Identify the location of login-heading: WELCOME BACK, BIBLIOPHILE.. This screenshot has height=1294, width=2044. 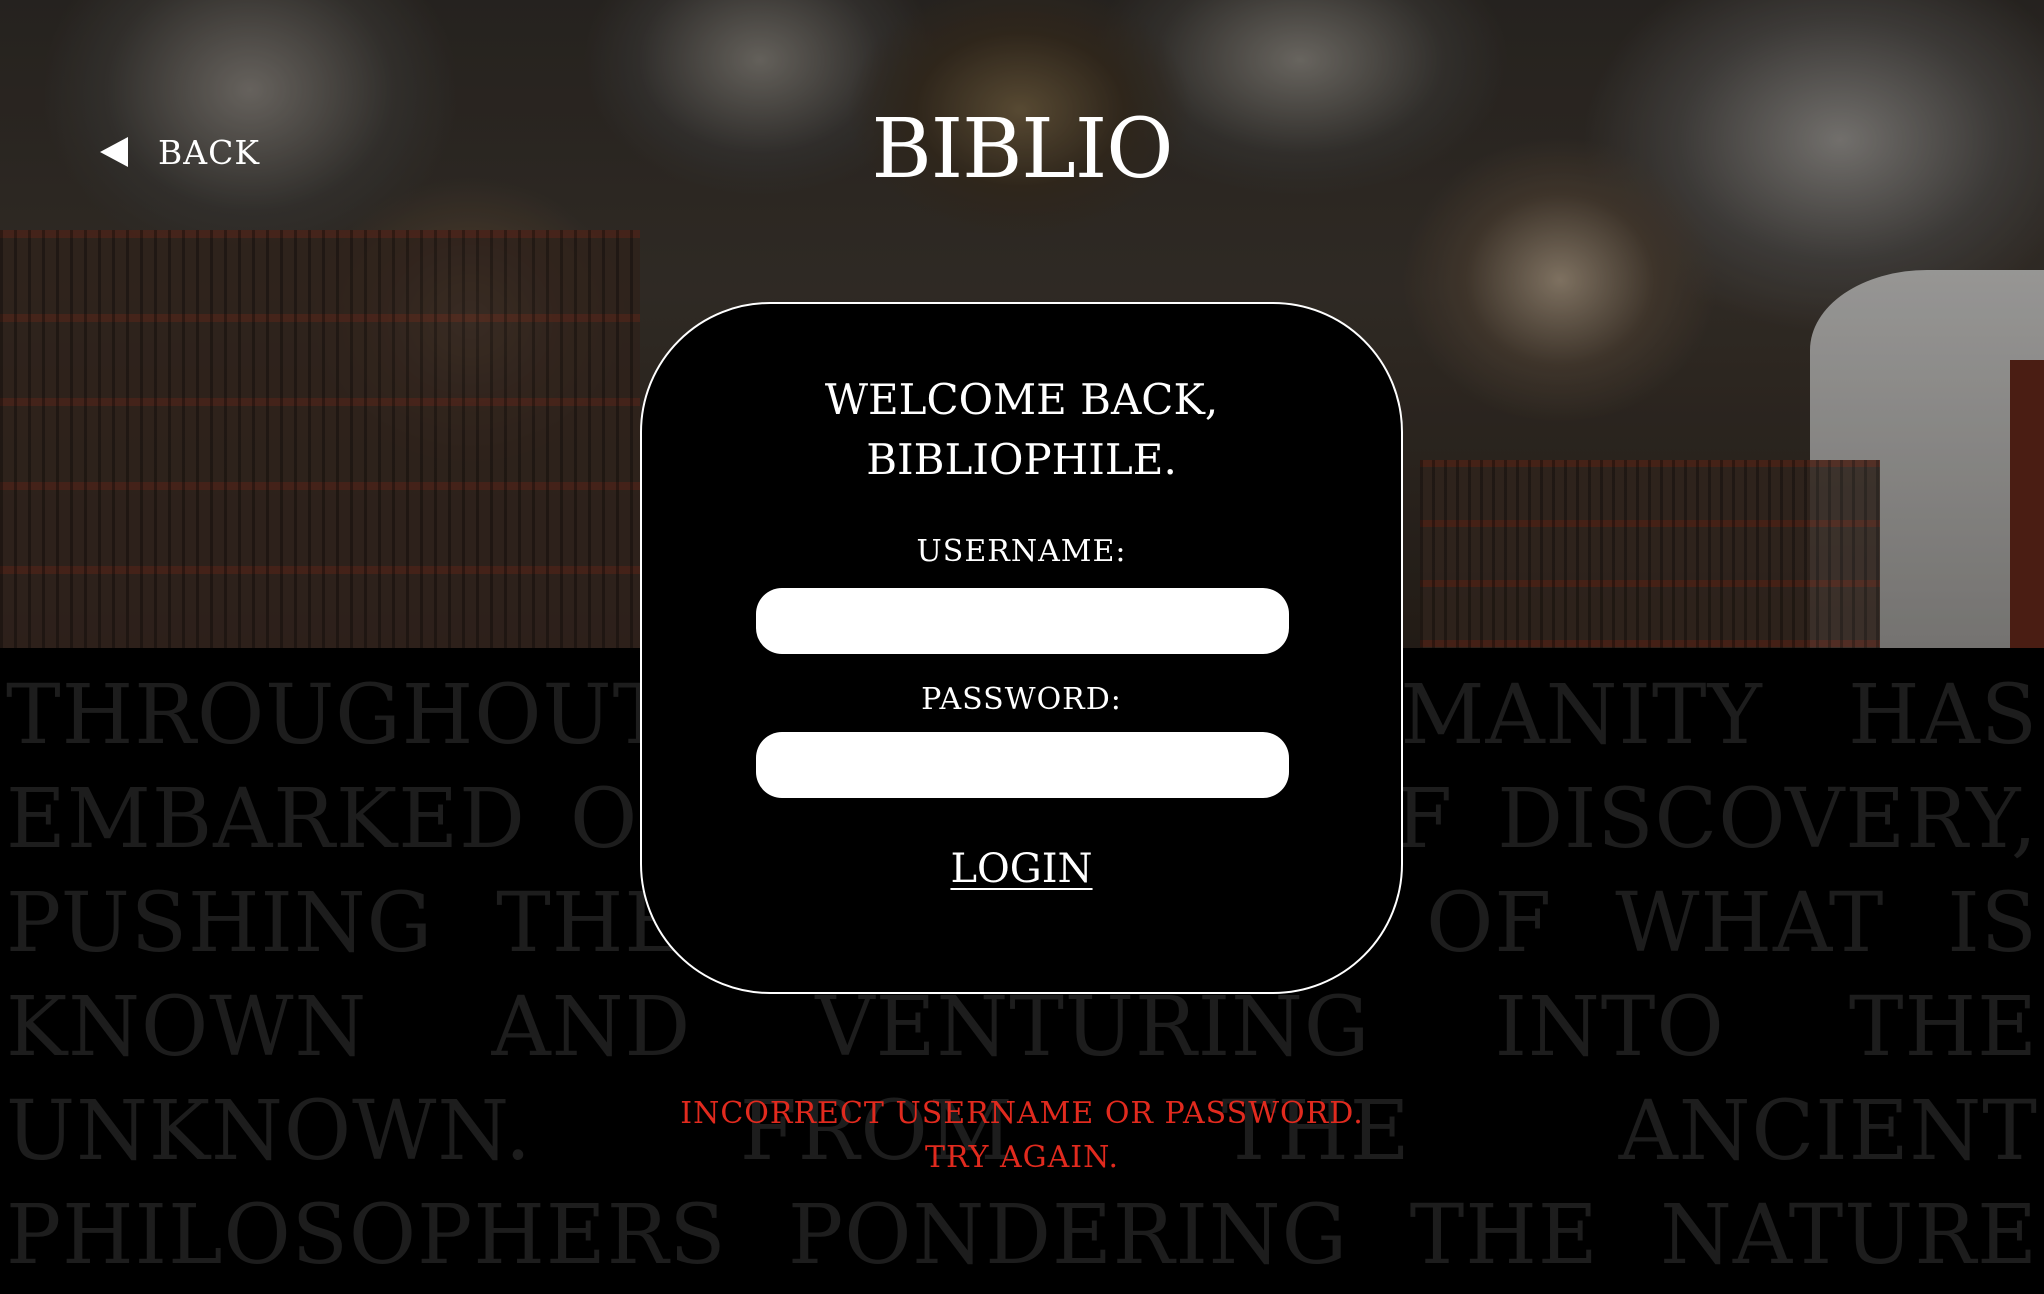
(1021, 430).